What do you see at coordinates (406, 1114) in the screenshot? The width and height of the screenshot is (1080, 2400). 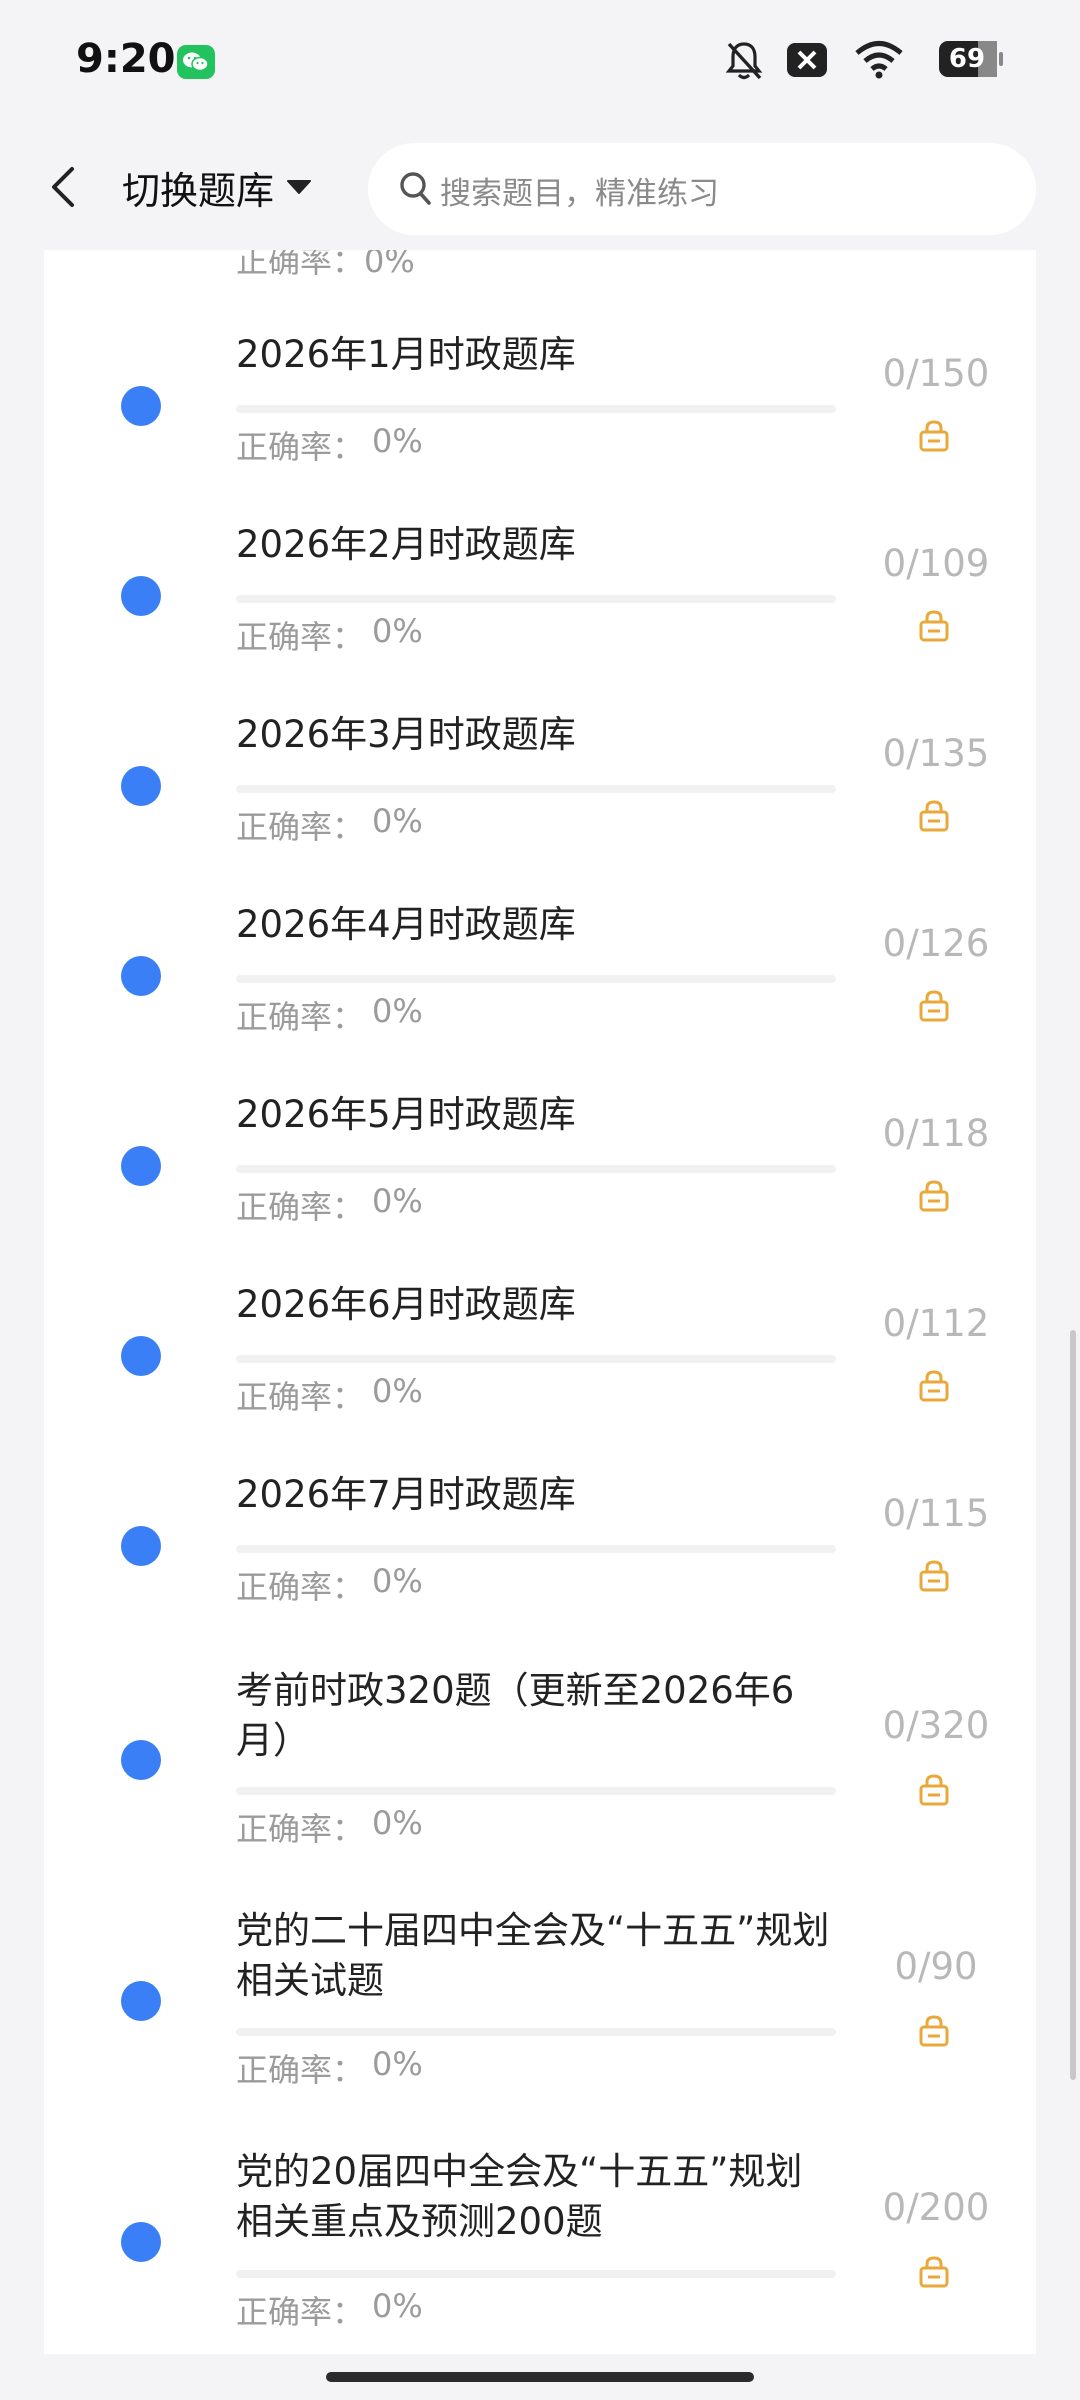 I see `item-title: 2026年5月时政题库` at bounding box center [406, 1114].